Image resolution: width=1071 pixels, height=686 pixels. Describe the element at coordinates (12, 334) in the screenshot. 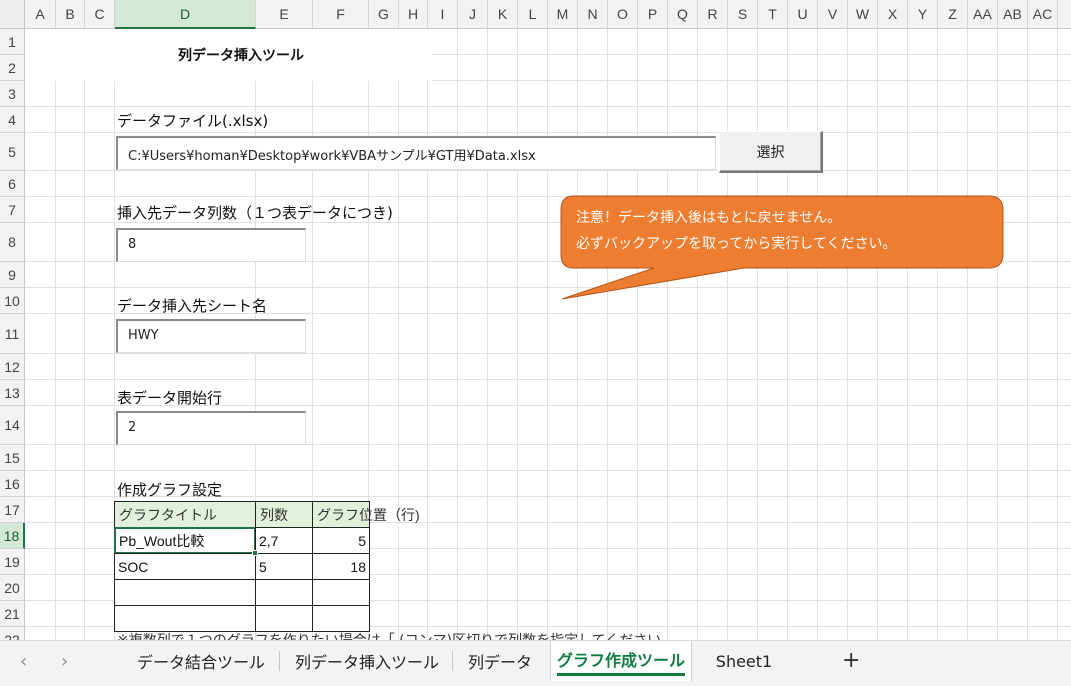

I see `row-header: 11` at that location.